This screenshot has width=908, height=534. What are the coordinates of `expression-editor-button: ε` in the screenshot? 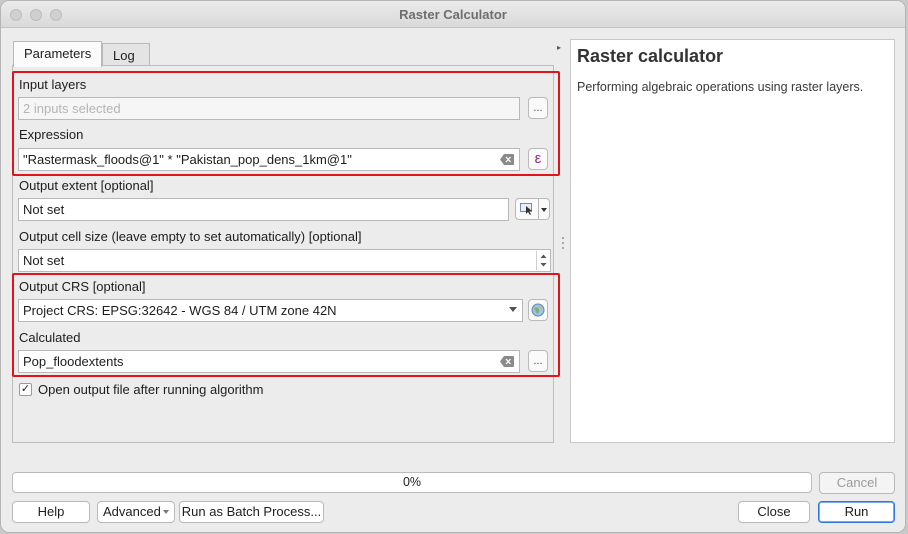 It's located at (538, 159).